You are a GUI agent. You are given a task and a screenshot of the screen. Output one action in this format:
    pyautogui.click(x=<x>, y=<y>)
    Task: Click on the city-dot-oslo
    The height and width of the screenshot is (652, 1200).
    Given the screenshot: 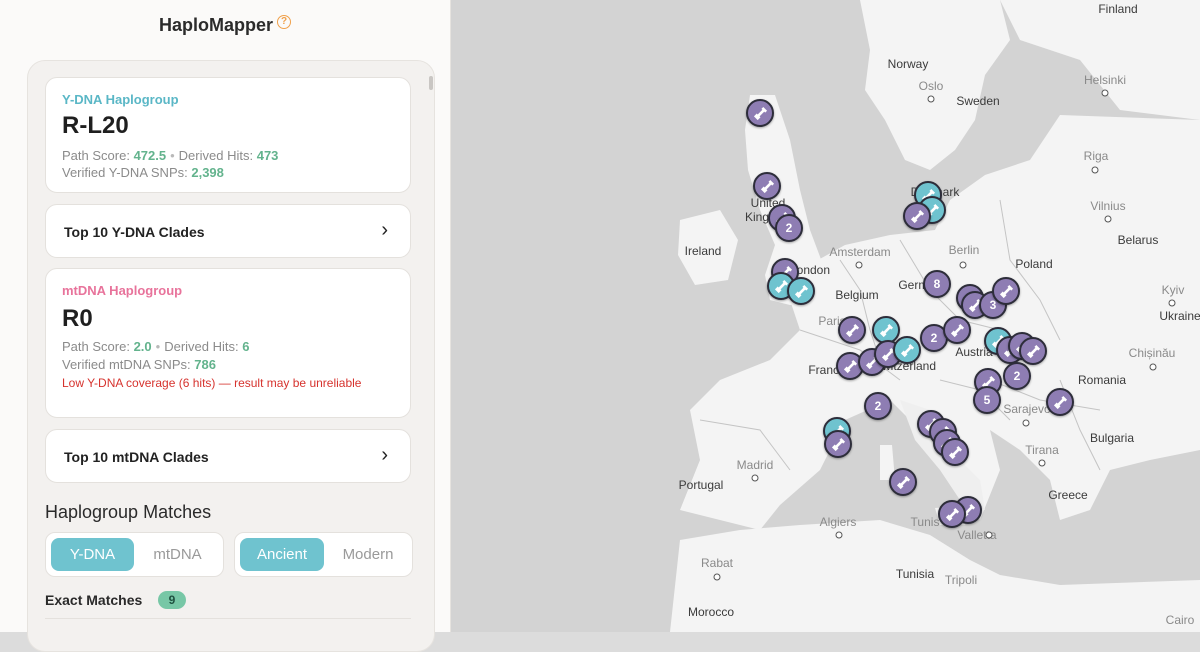 What is the action you would take?
    pyautogui.click(x=931, y=99)
    